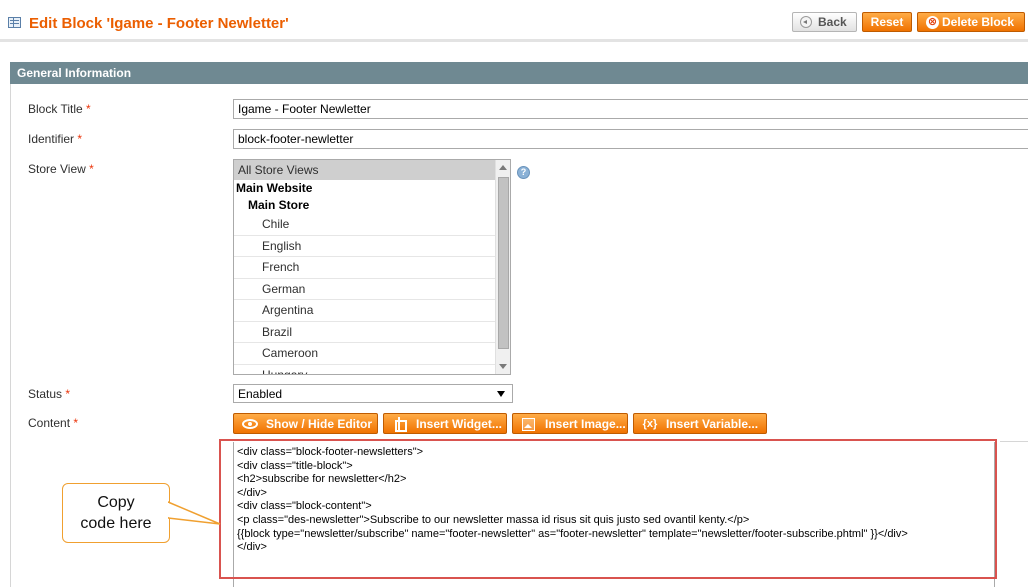 The width and height of the screenshot is (1028, 587). I want to click on identifier-input: block-footer-newletter, so click(630, 139).